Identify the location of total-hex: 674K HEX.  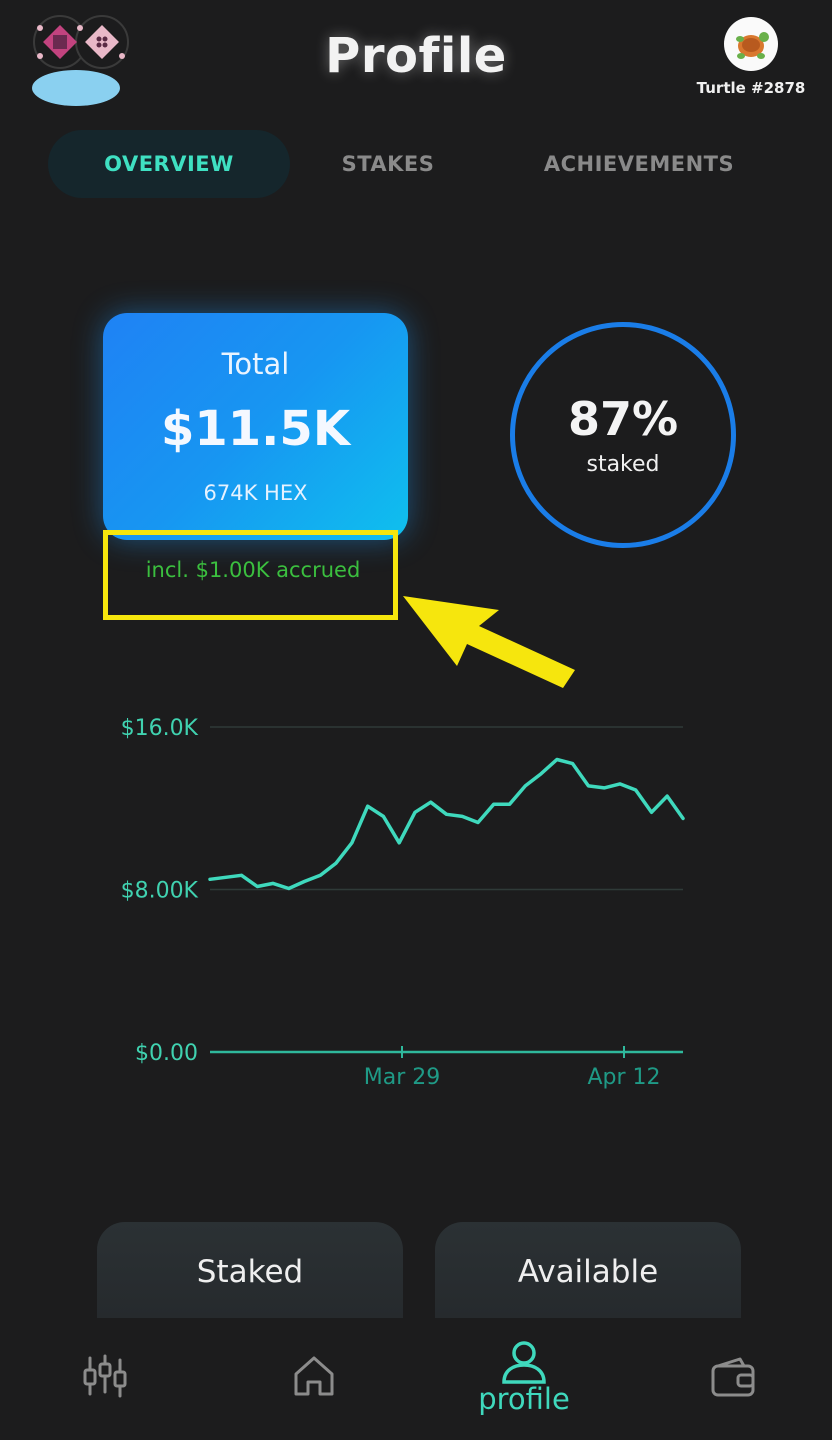
(255, 493).